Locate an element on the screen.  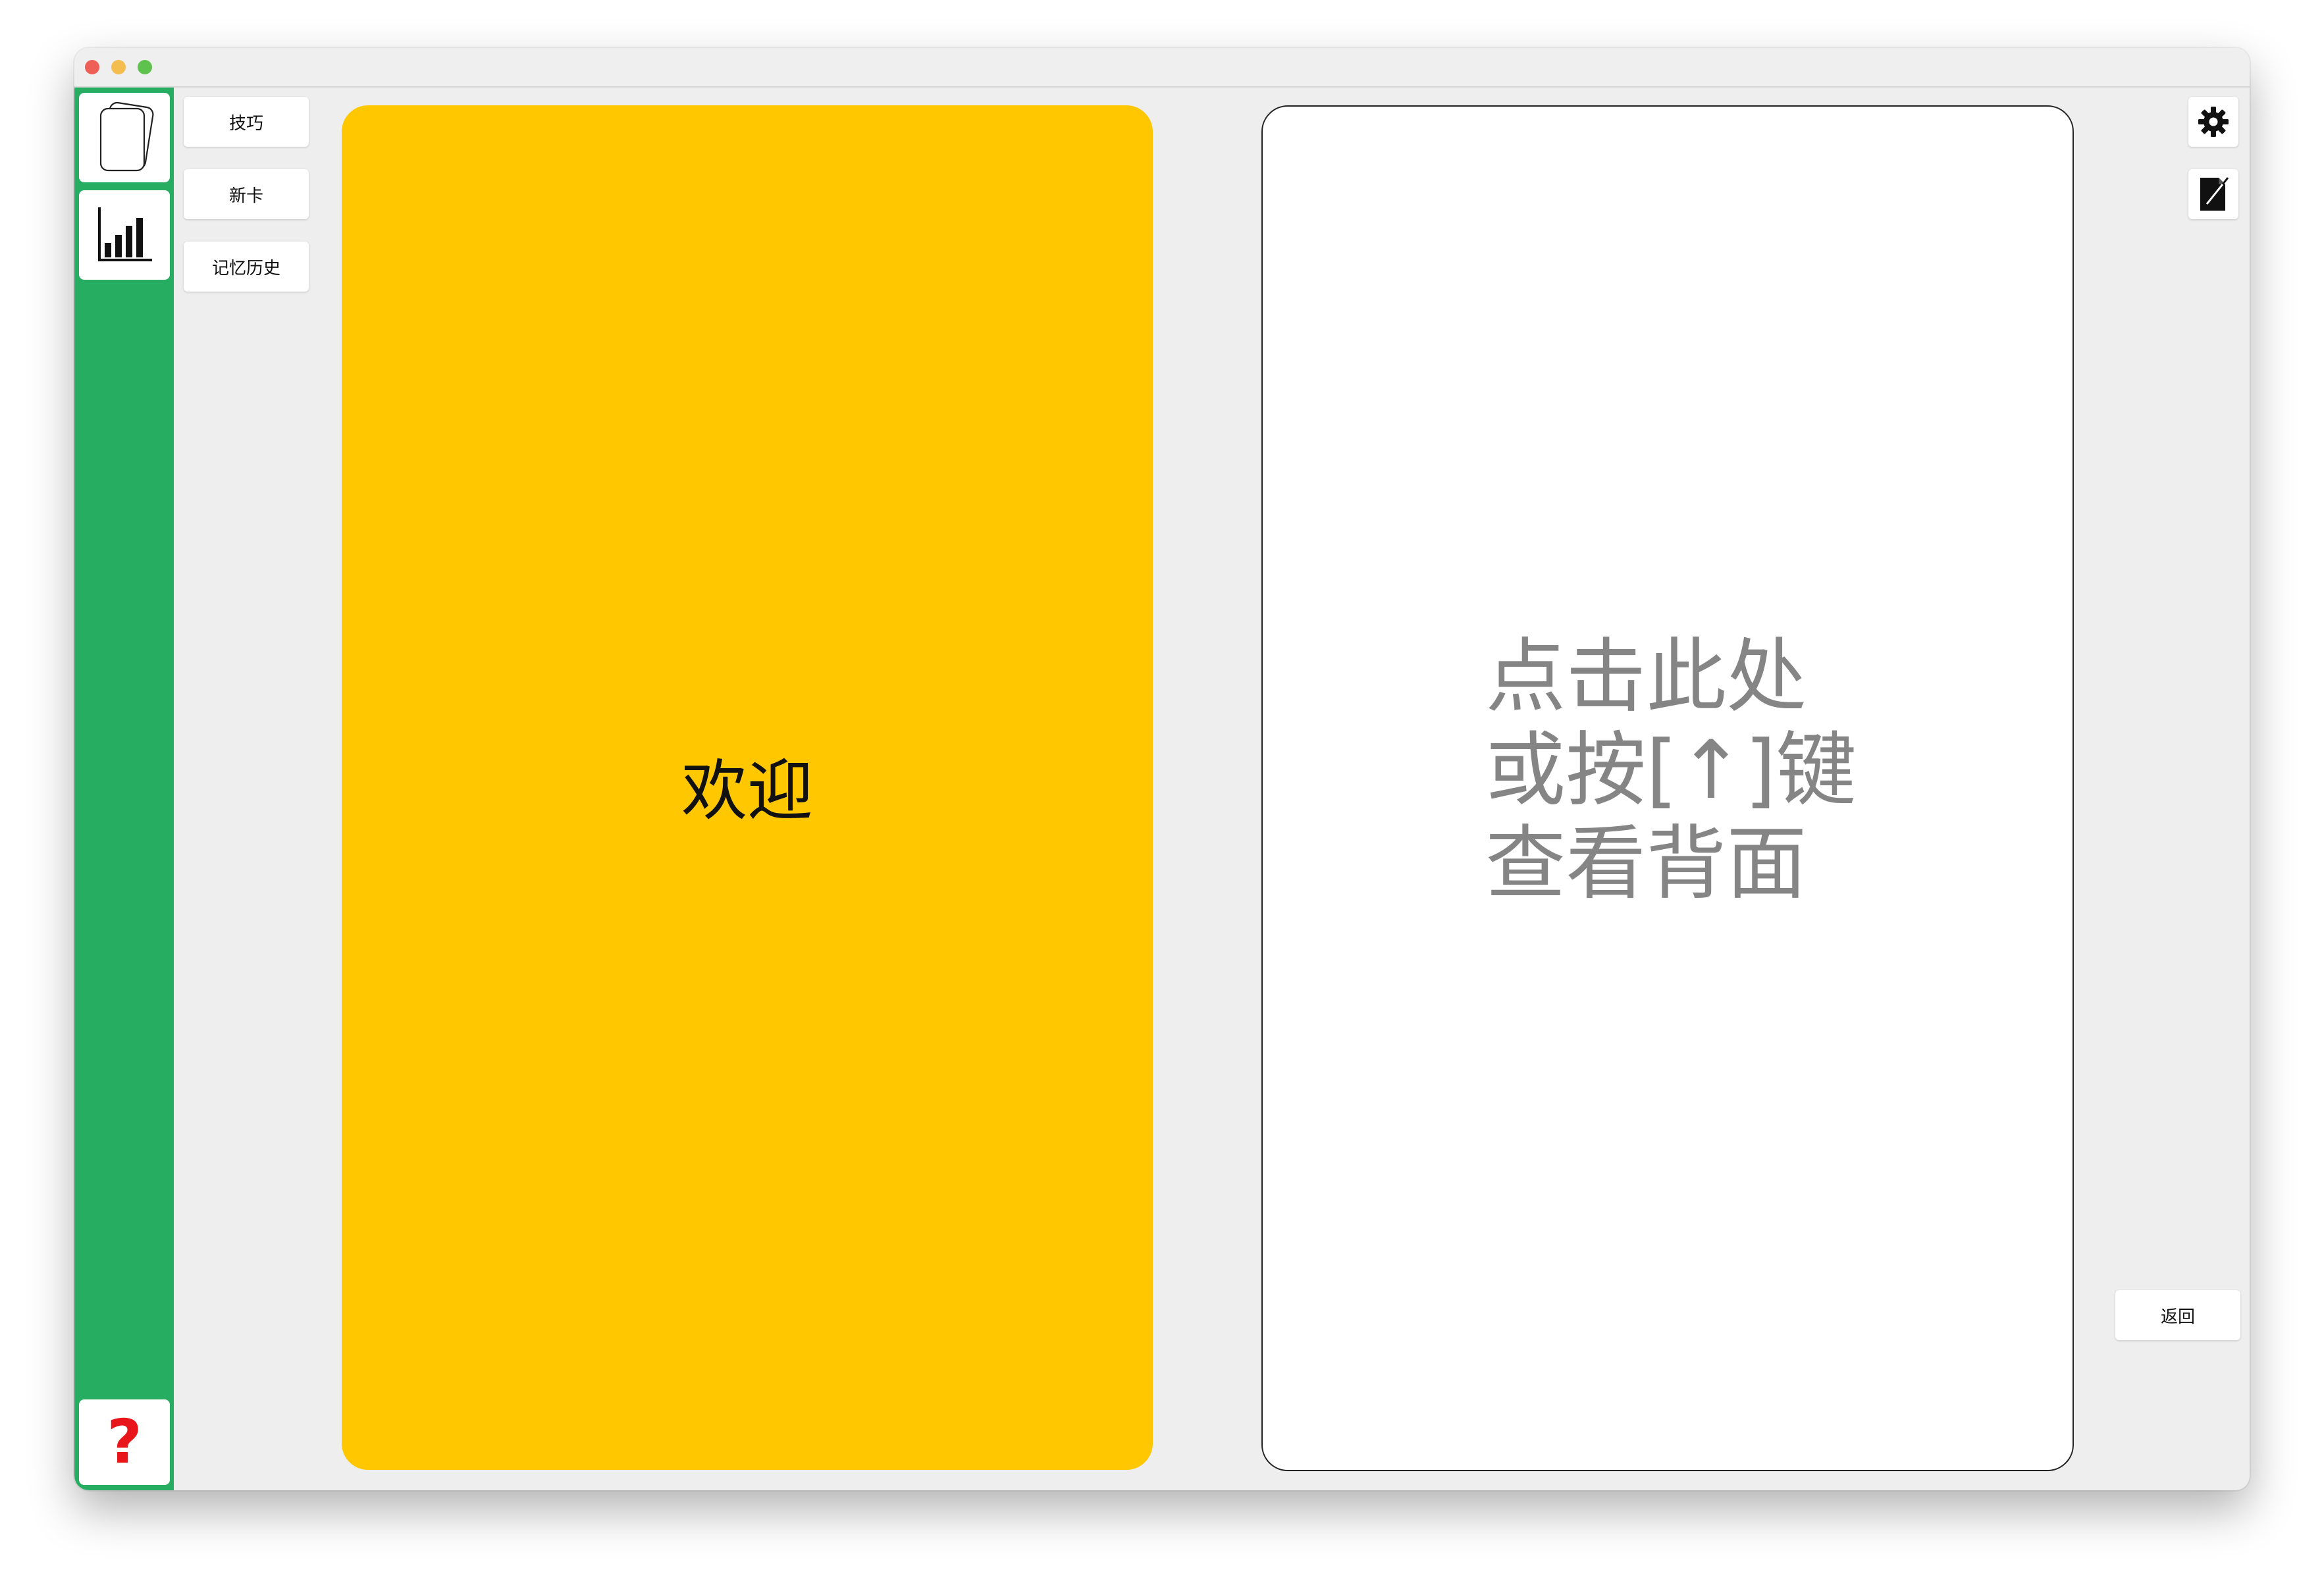
help-icon: ? is located at coordinates (124, 1442).